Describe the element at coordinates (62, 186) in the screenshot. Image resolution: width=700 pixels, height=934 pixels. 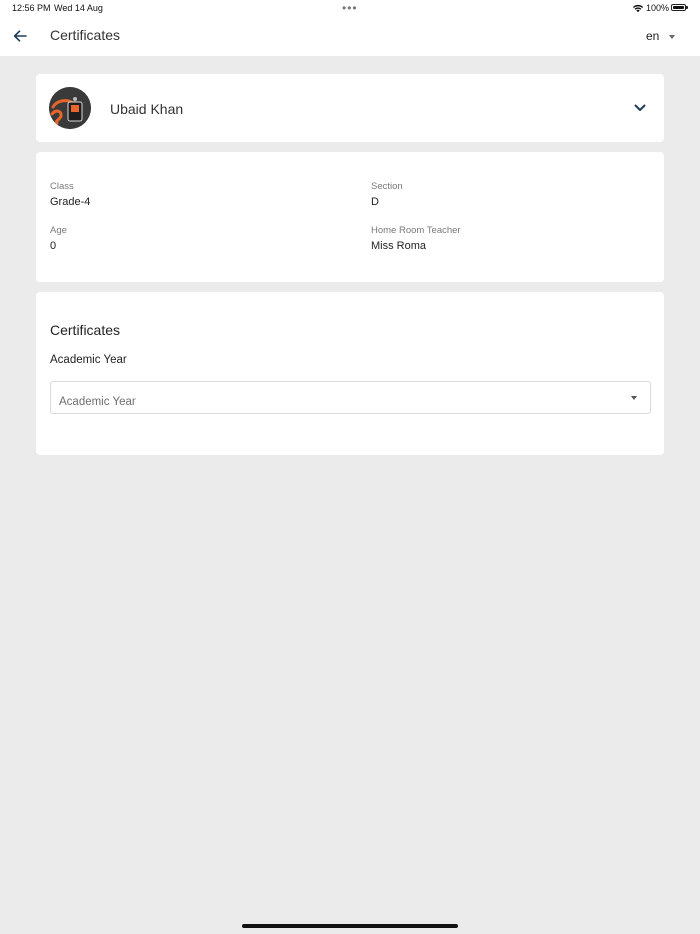
I see `class-label: Class` at that location.